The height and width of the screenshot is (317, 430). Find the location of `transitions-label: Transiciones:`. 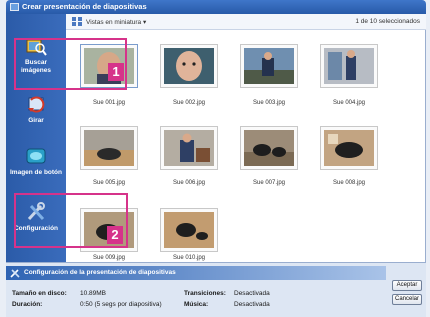

transitions-label: Transiciones: is located at coordinates (205, 293).